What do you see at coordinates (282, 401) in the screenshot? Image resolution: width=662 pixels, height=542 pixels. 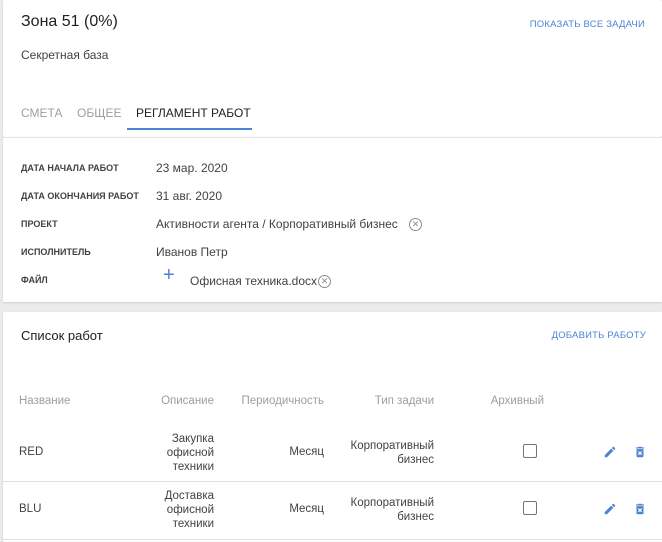 I see `column-header-period: Периодичность` at bounding box center [282, 401].